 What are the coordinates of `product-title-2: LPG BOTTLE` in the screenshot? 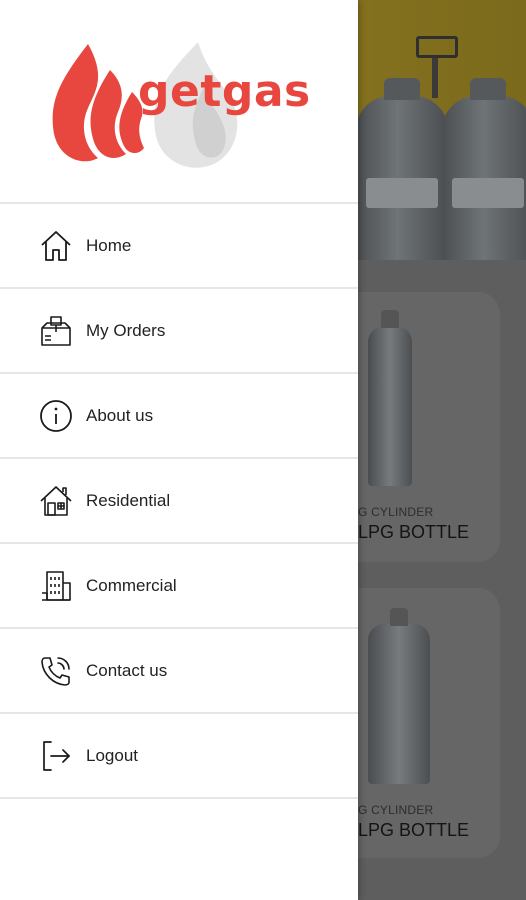 It's located at (414, 830).